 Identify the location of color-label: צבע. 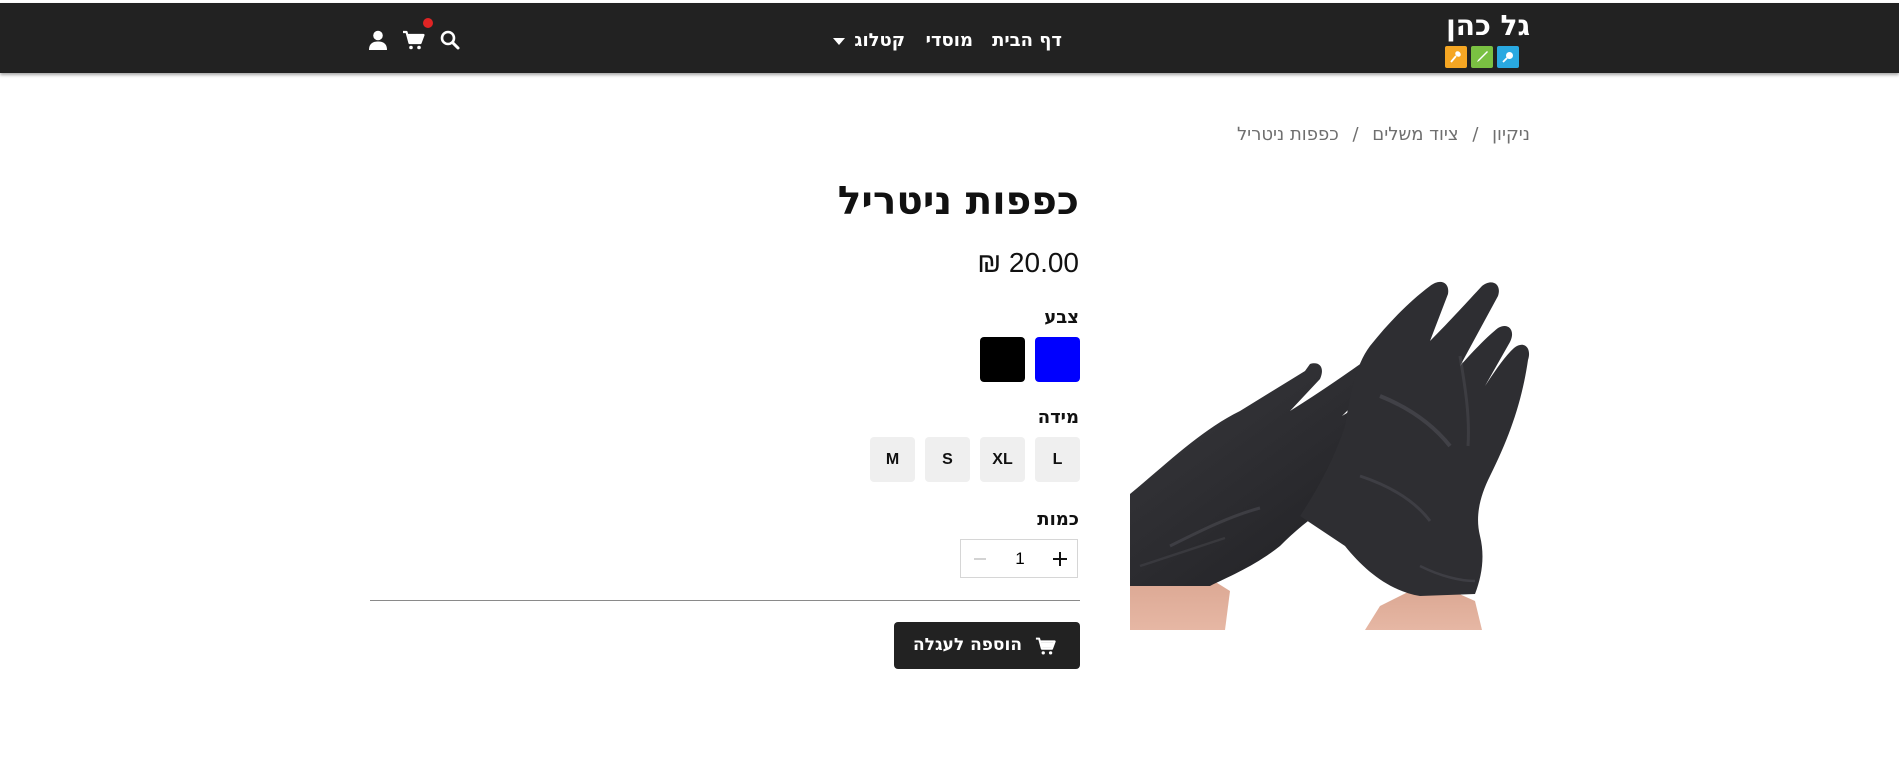
(1061, 317).